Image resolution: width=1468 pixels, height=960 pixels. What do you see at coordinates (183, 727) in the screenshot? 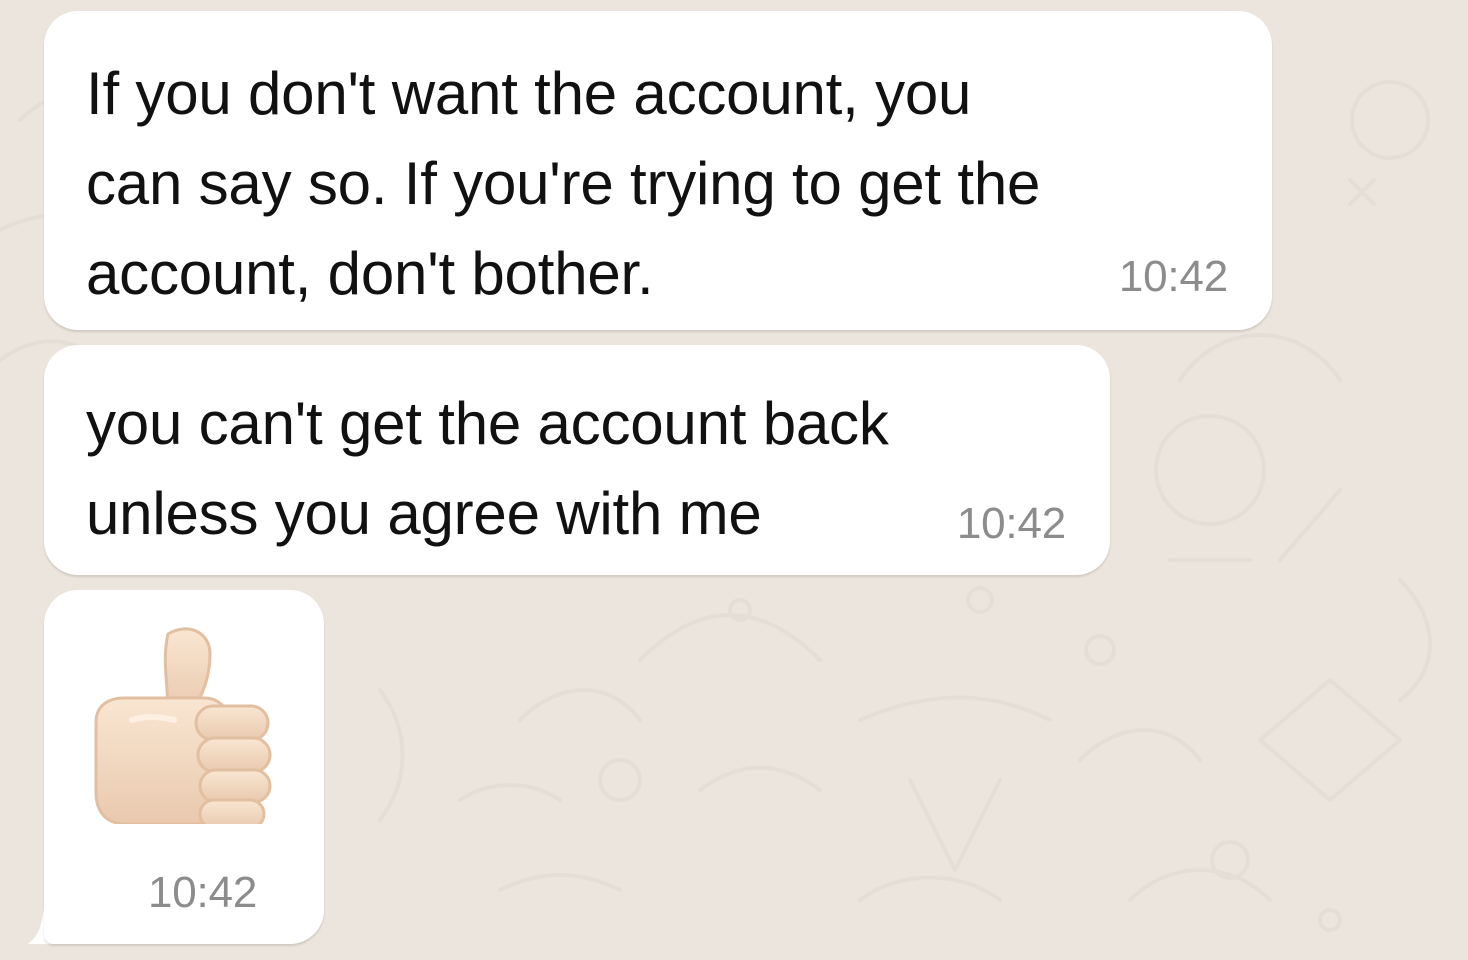
I see `thumbs-up-icon` at bounding box center [183, 727].